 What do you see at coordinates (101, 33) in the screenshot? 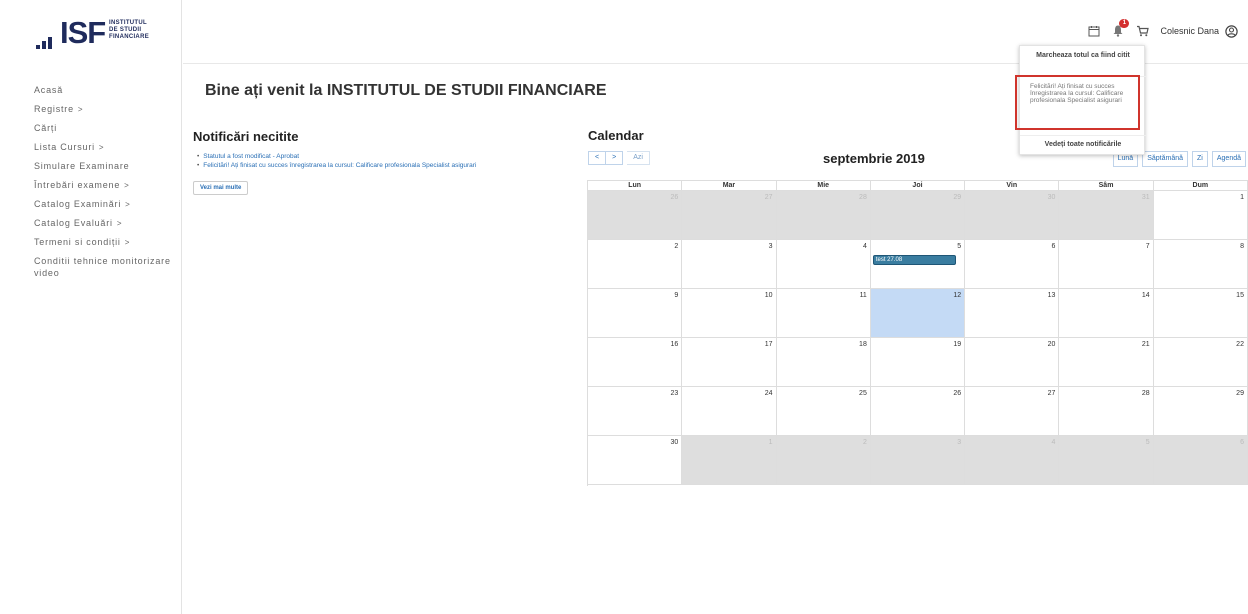
I see `isf-logo: ISF INSTITUTUL DE STUDII FINANCIARE` at bounding box center [101, 33].